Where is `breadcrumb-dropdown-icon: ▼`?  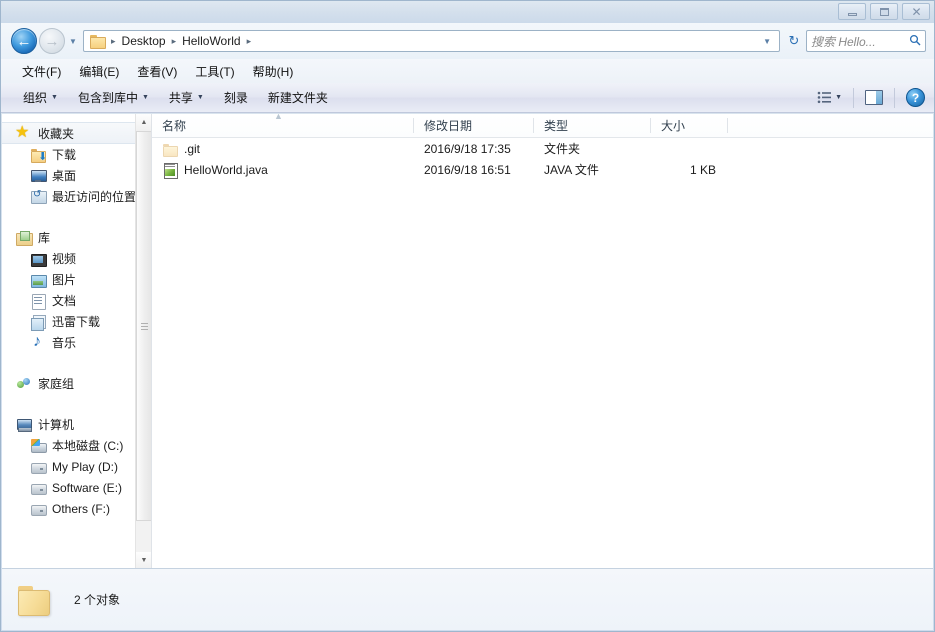
breadcrumb-dropdown-icon: ▼ is located at coordinates (767, 41).